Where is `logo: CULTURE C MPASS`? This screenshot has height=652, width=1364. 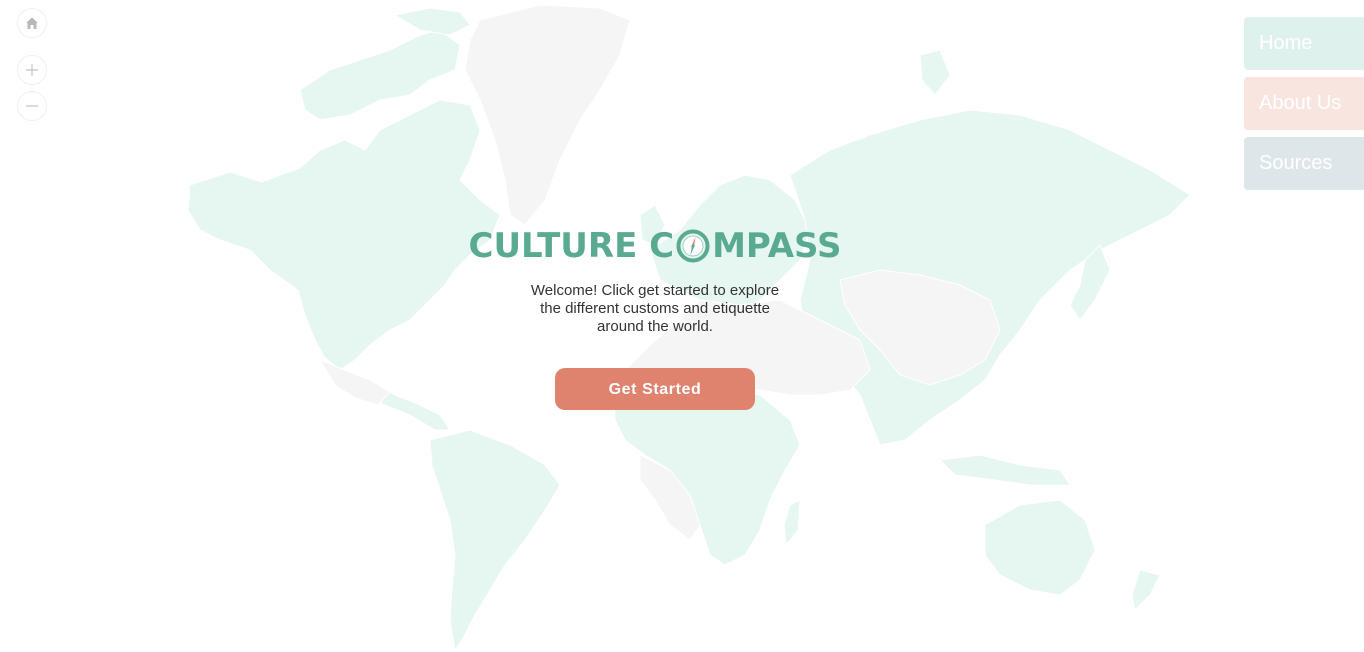
logo: CULTURE C MPASS is located at coordinates (655, 246).